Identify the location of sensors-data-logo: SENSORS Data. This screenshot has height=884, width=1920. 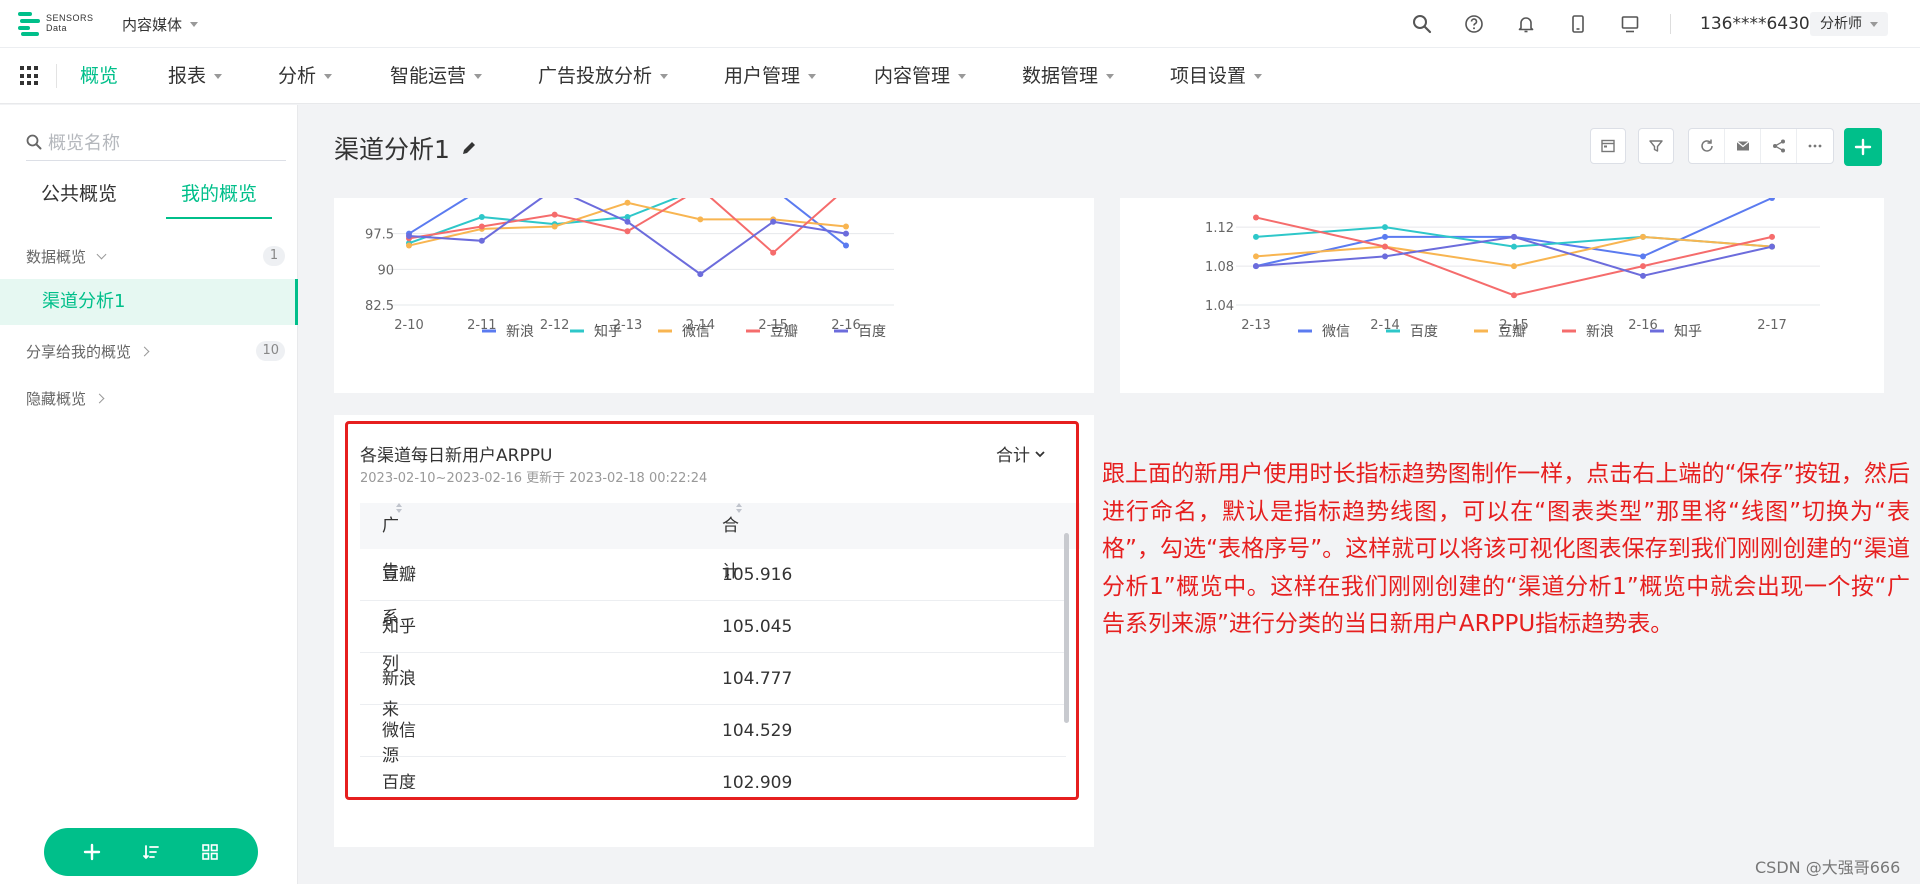
(56, 23).